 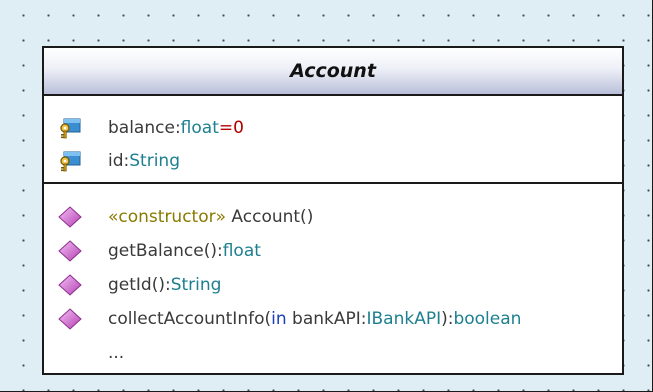 I want to click on operation-row: getId():String, so click(x=333, y=285).